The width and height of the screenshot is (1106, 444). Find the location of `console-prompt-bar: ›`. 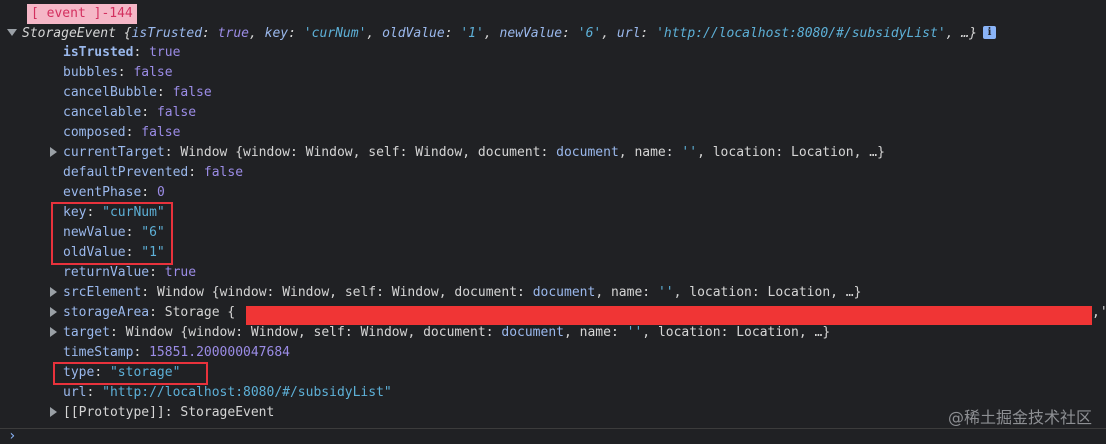

console-prompt-bar: › is located at coordinates (553, 436).